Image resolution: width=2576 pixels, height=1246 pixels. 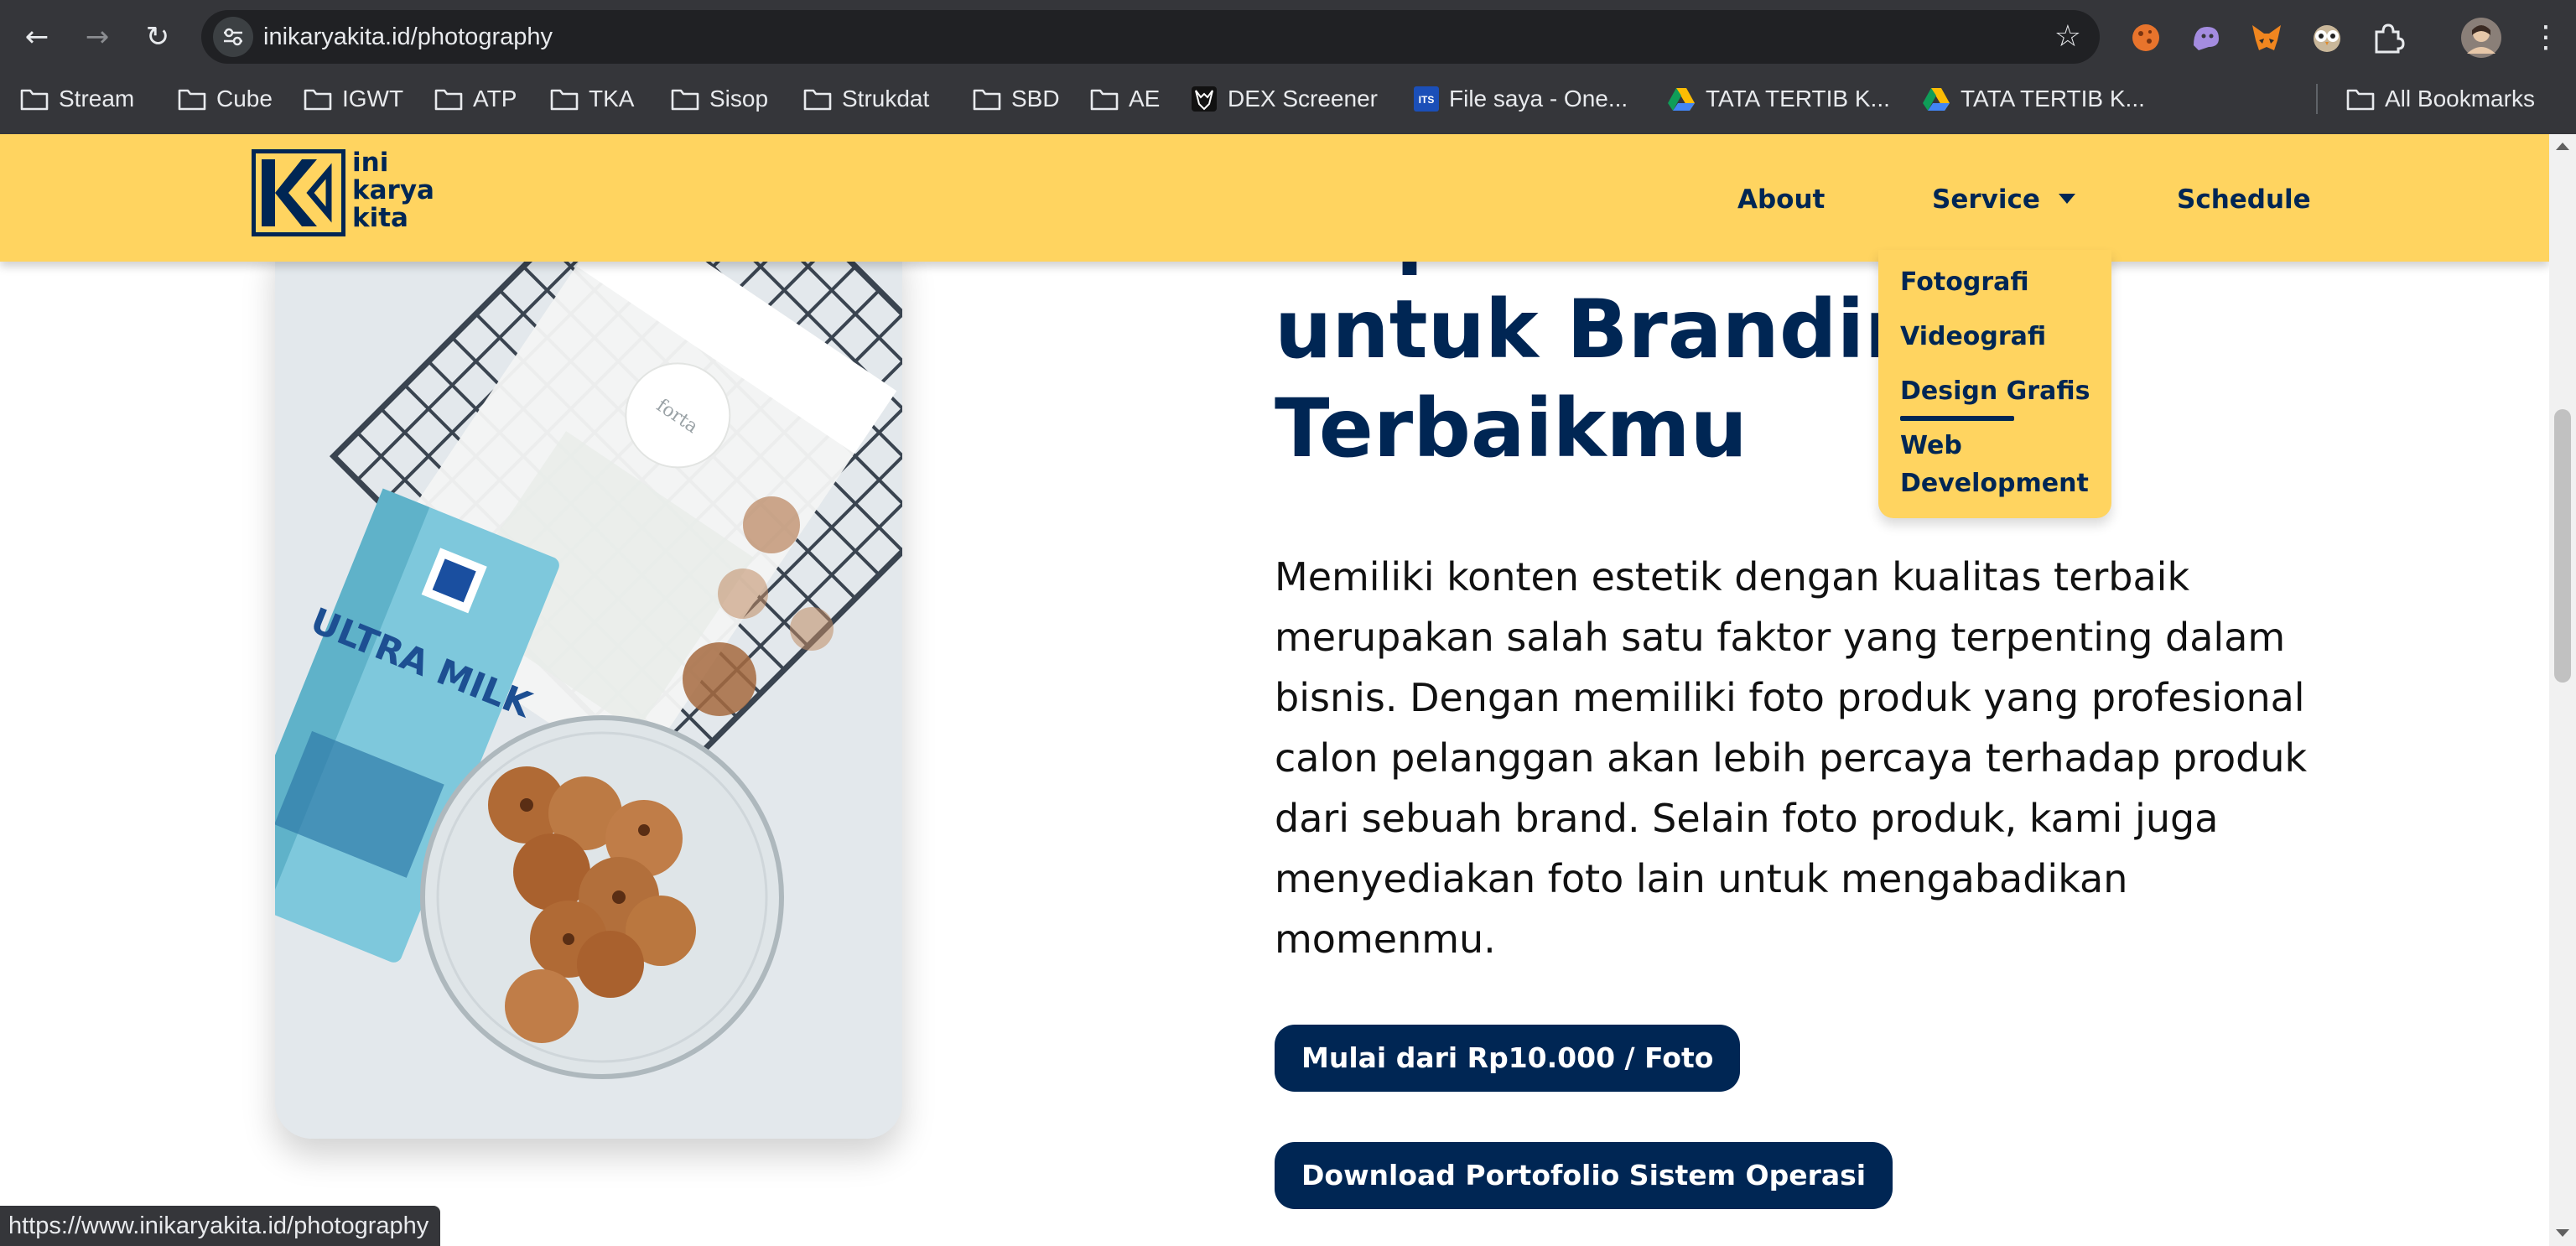 What do you see at coordinates (1204, 99) in the screenshot?
I see `dex-screener-icon` at bounding box center [1204, 99].